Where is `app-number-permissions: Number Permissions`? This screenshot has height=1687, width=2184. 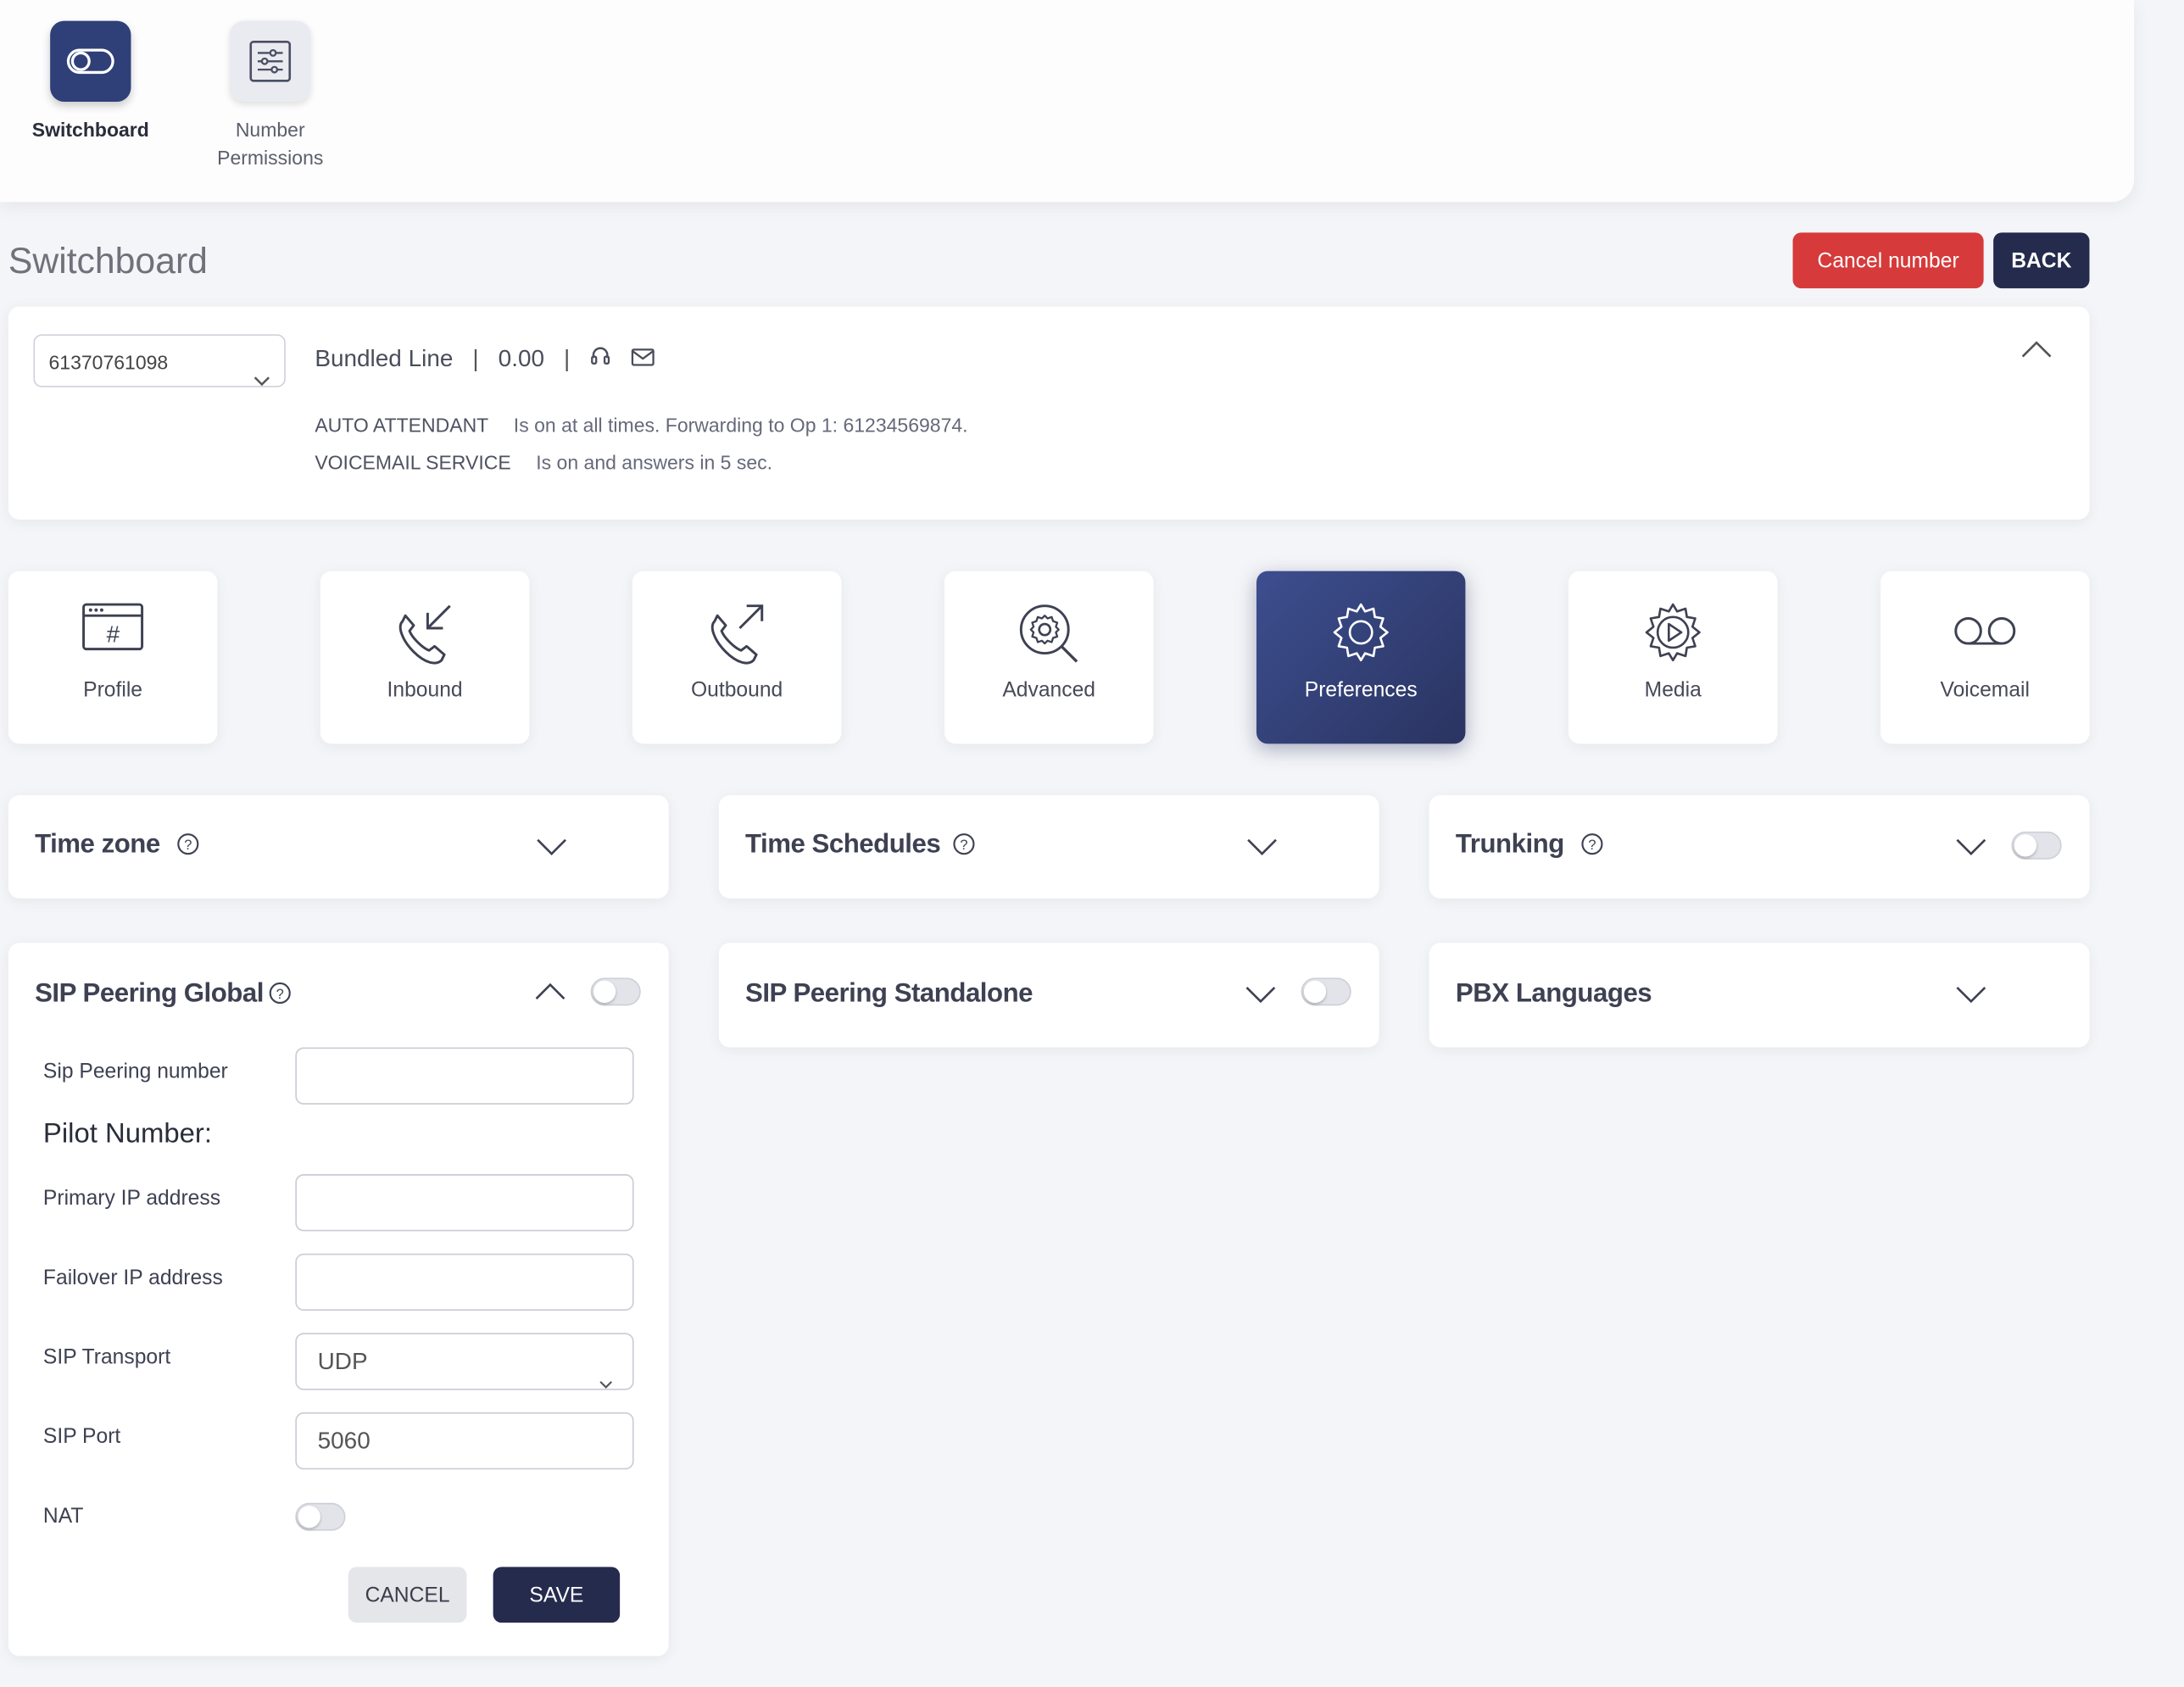 app-number-permissions: Number Permissions is located at coordinates (270, 95).